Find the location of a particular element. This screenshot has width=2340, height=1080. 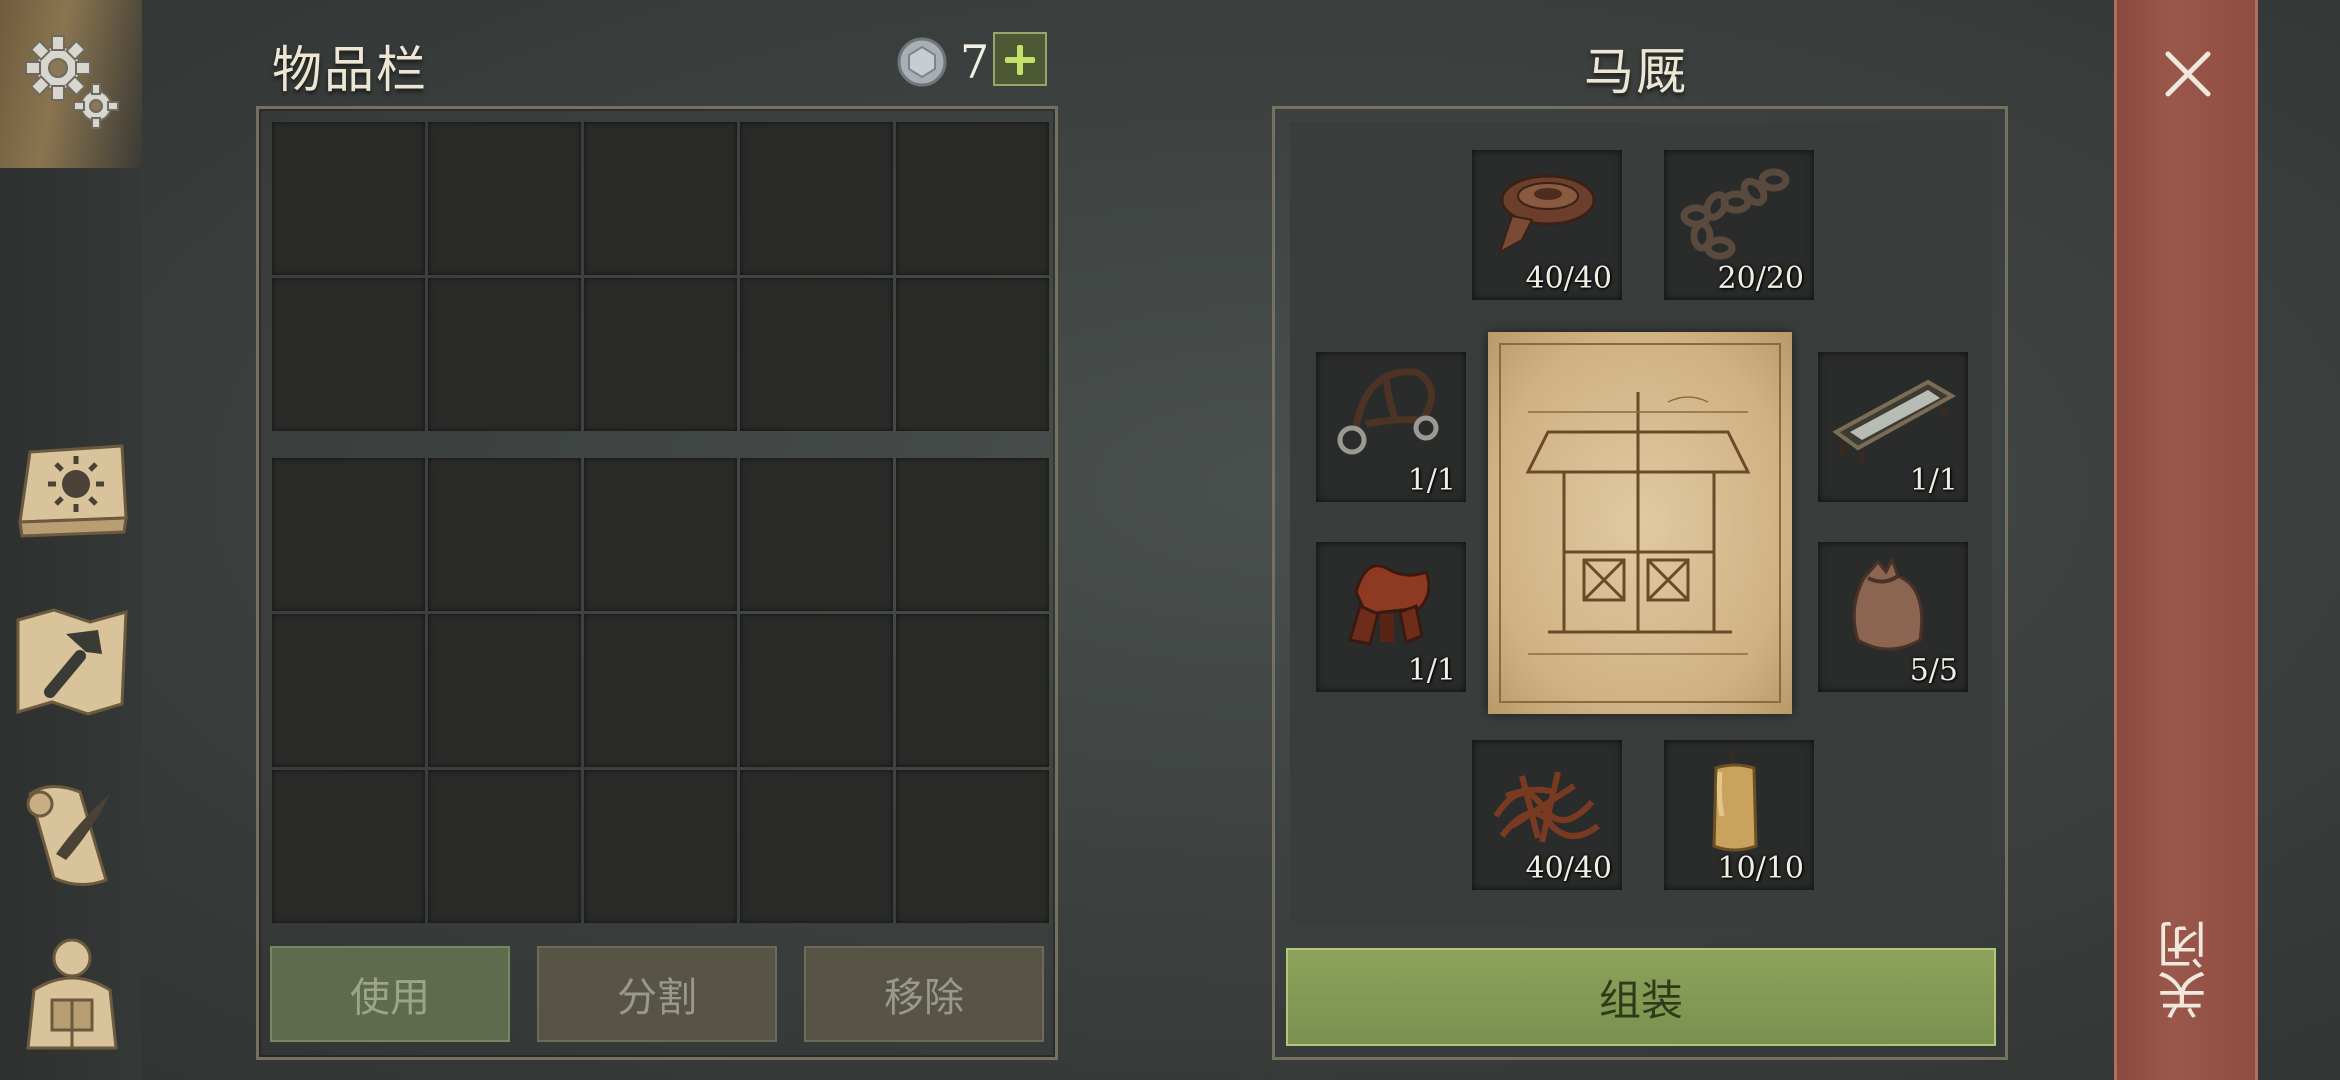

silver-coin-icon is located at coordinates (922, 62).